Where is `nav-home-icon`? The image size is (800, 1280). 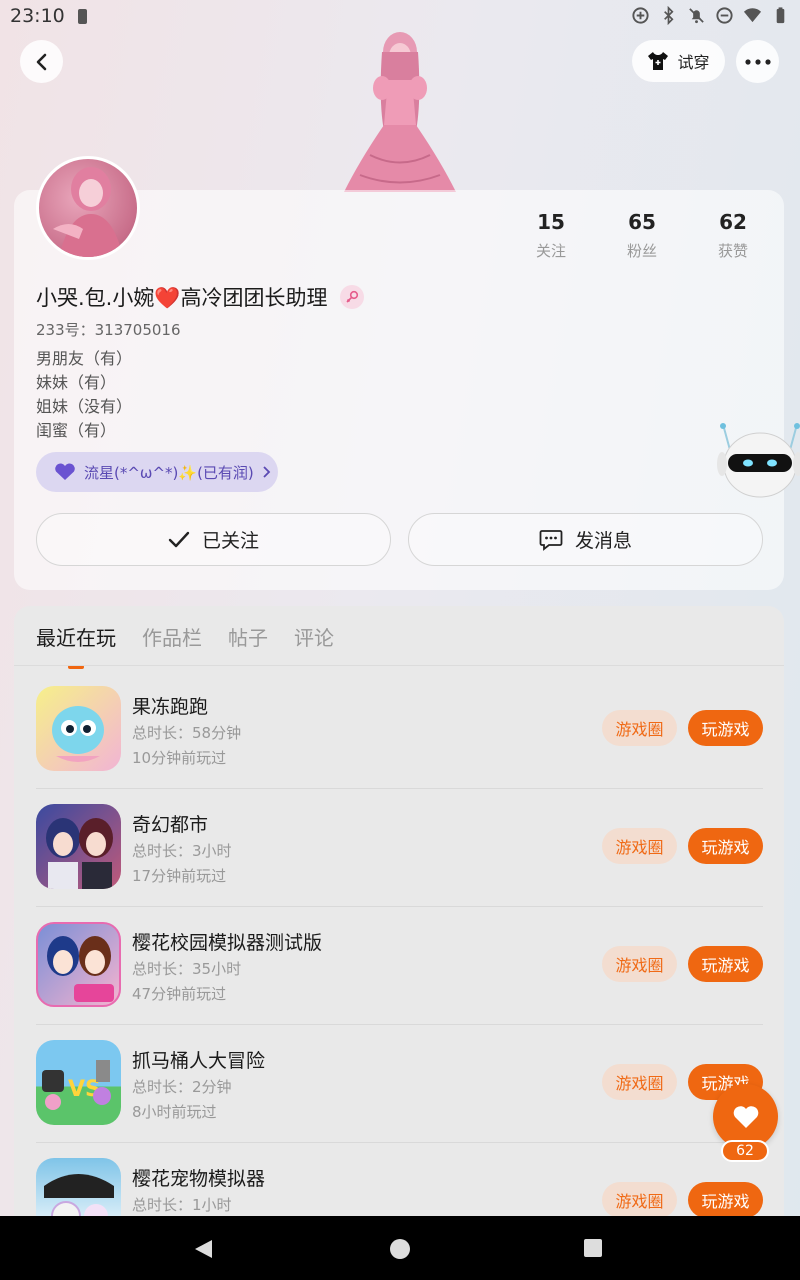
nav-home-icon is located at coordinates (400, 1249).